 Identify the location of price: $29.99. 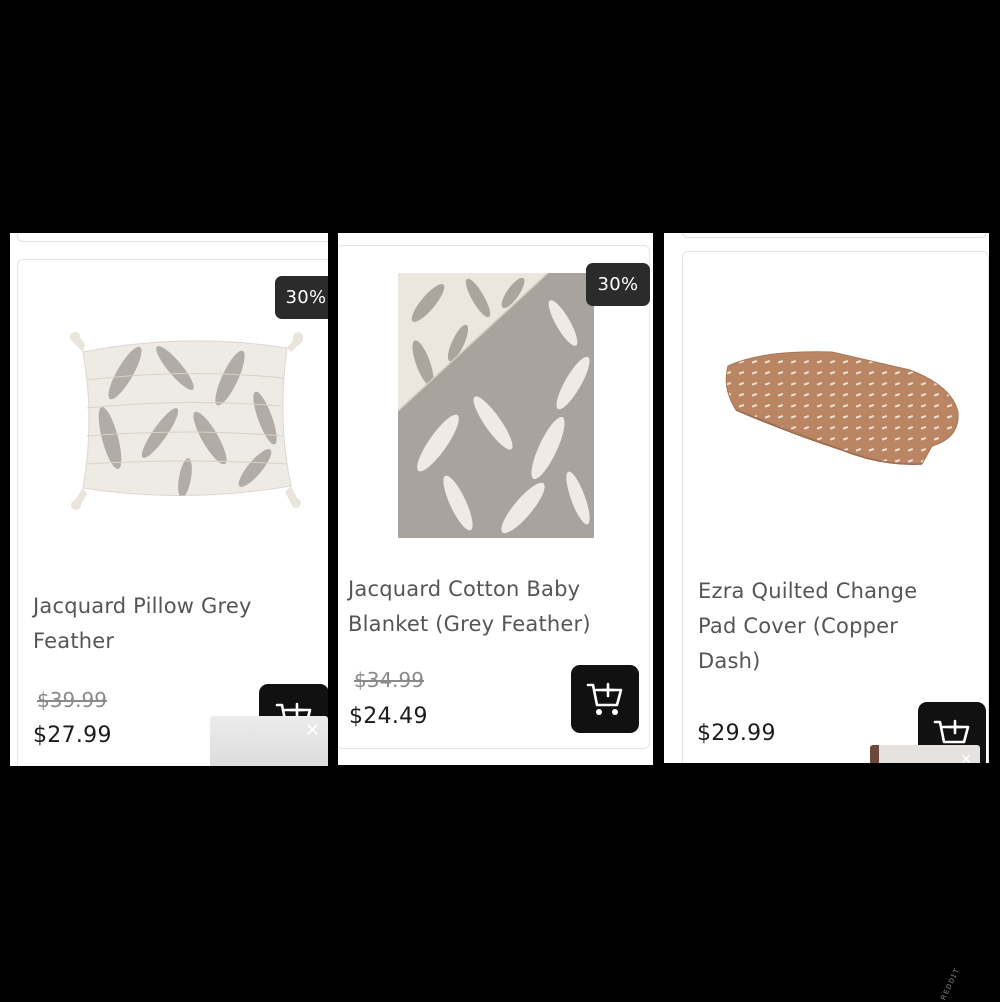
(736, 733).